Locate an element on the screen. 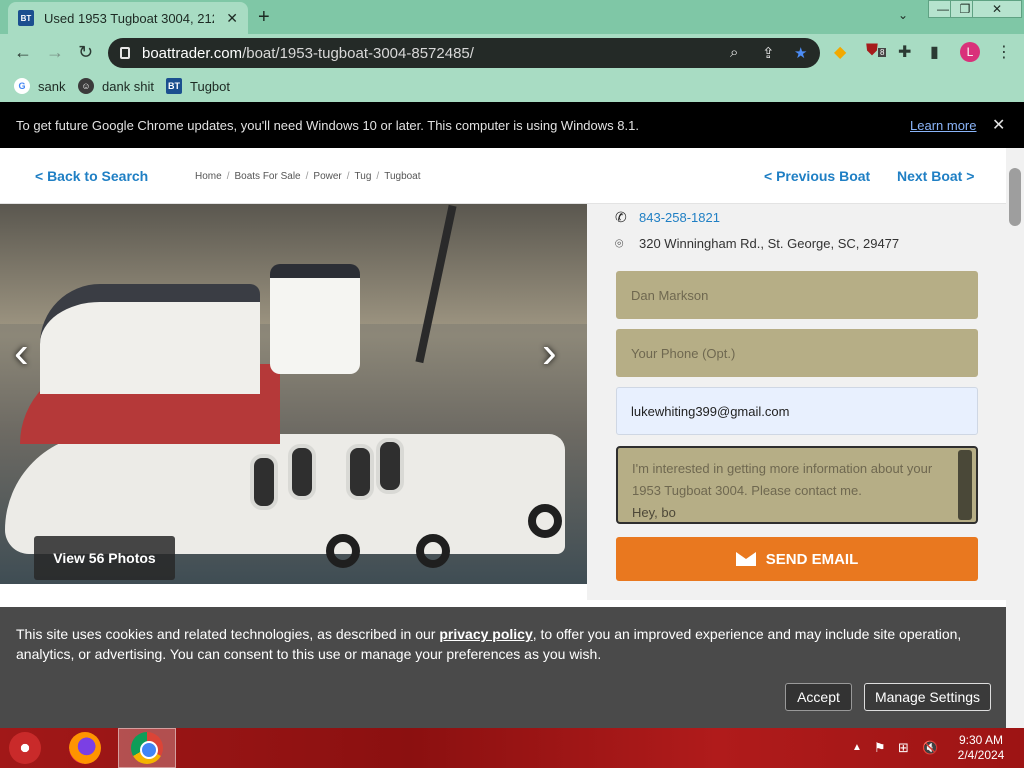 The width and height of the screenshot is (1024, 768). bookmarks-bar: G sank ☺ dank shit BT Tugbot is located at coordinates (512, 87).